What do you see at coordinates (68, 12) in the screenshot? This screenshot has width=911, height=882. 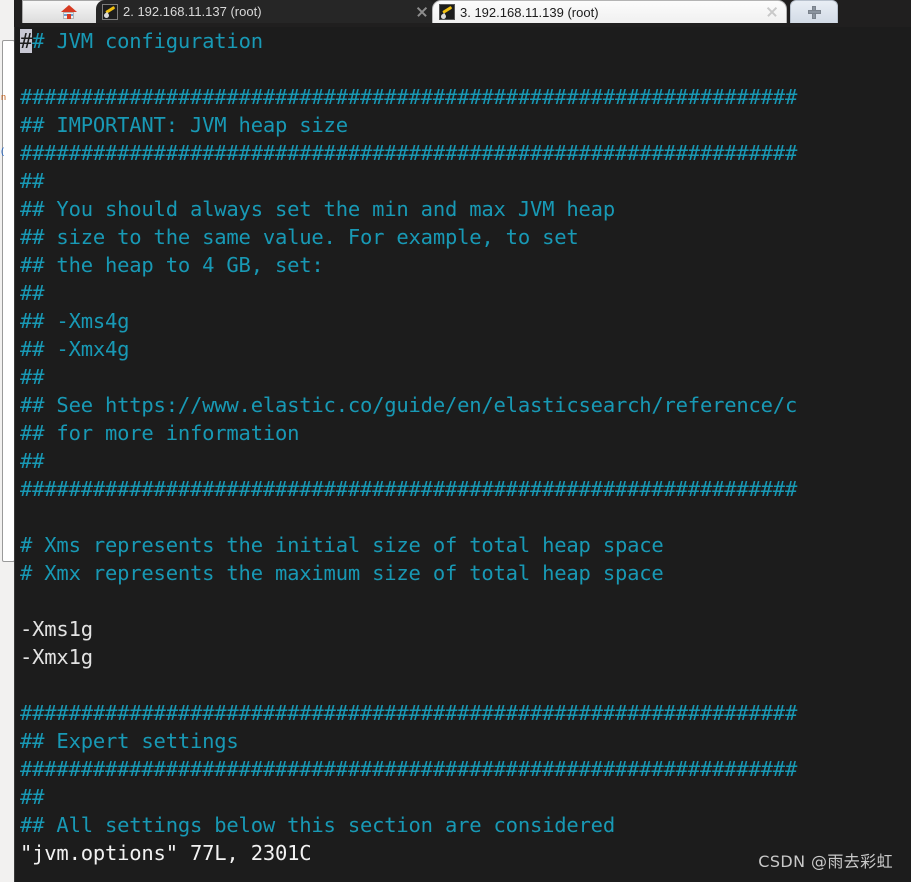 I see `home-icon` at bounding box center [68, 12].